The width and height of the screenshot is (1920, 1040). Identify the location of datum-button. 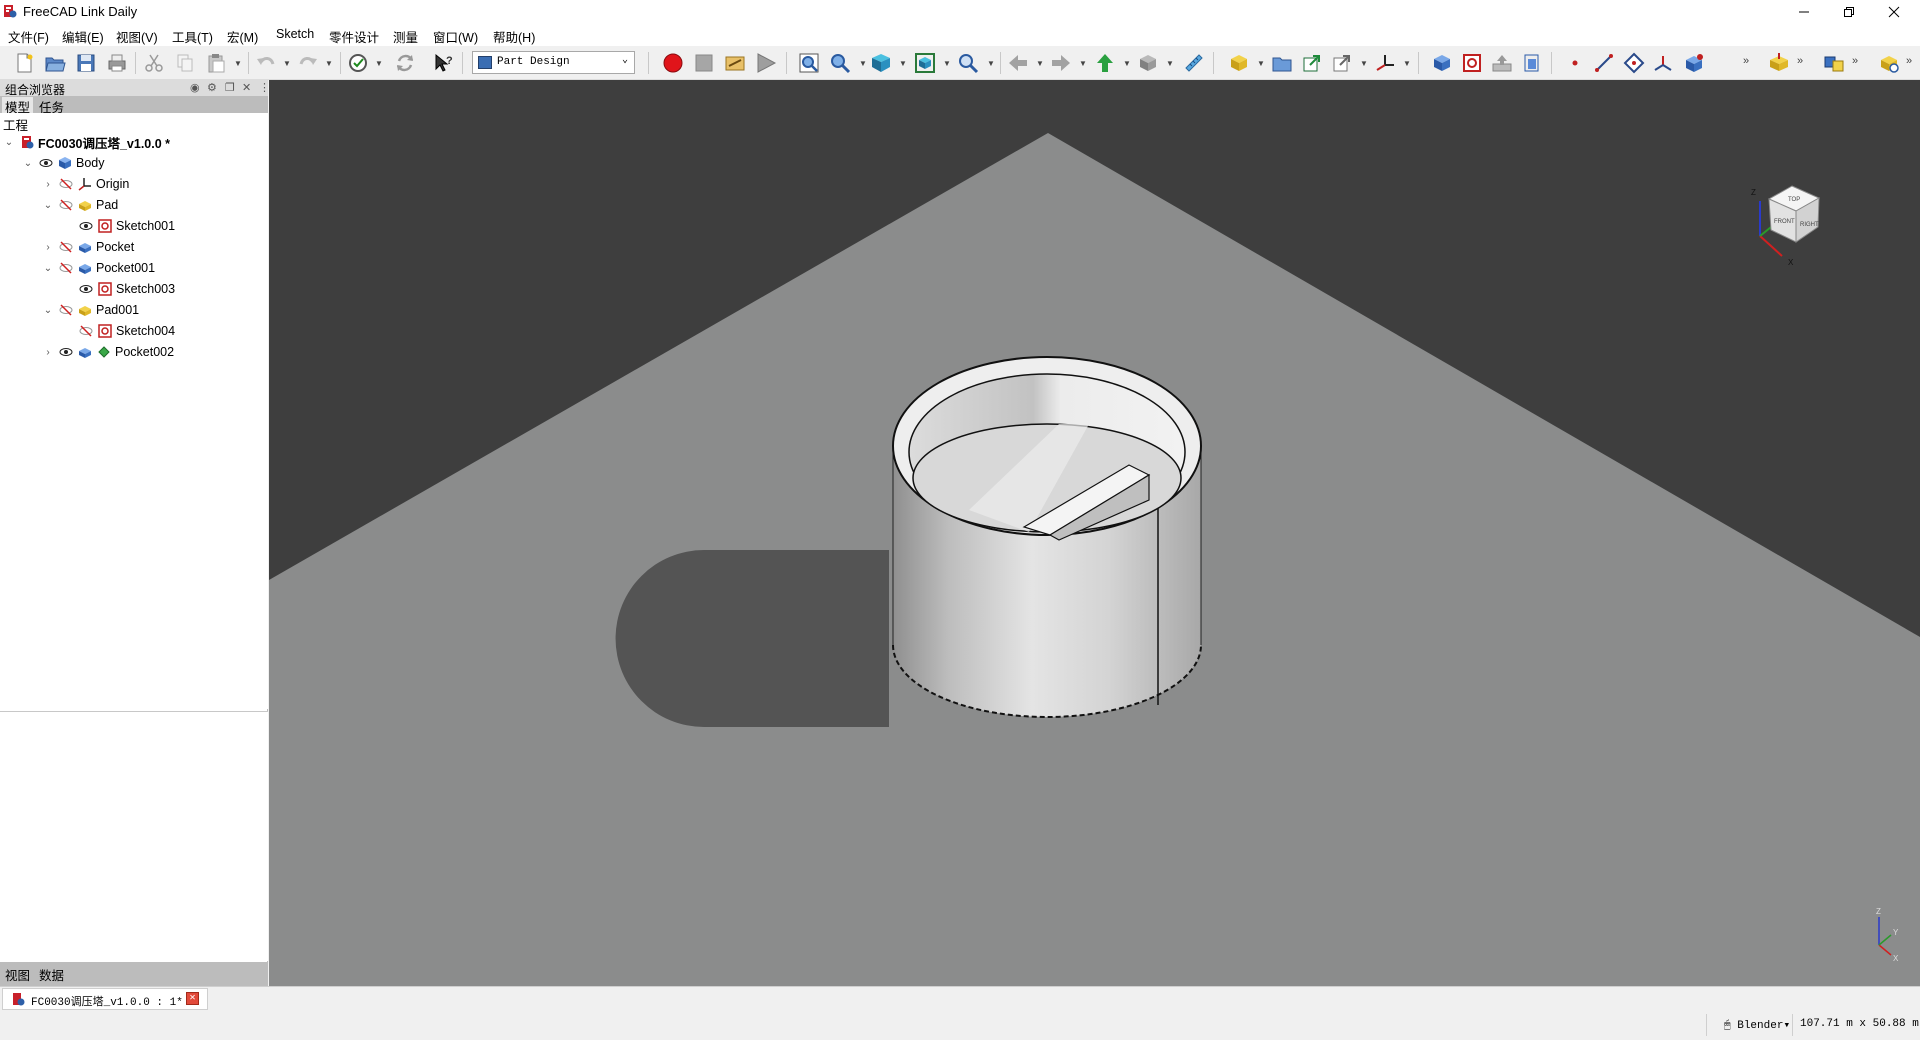
(1385, 63).